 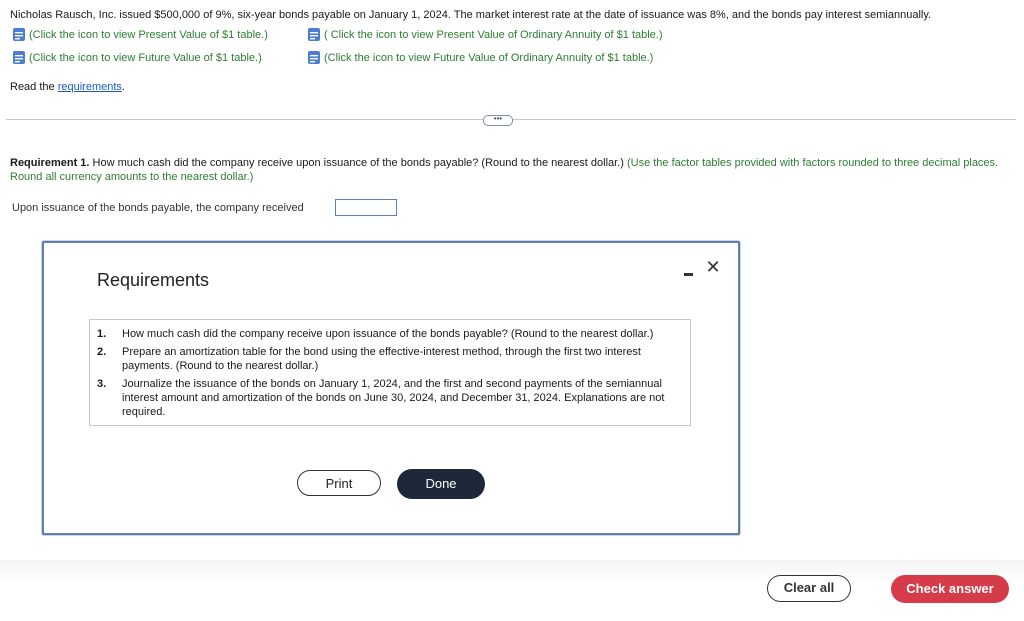 What do you see at coordinates (809, 588) in the screenshot?
I see `clear-all-button: Clear all` at bounding box center [809, 588].